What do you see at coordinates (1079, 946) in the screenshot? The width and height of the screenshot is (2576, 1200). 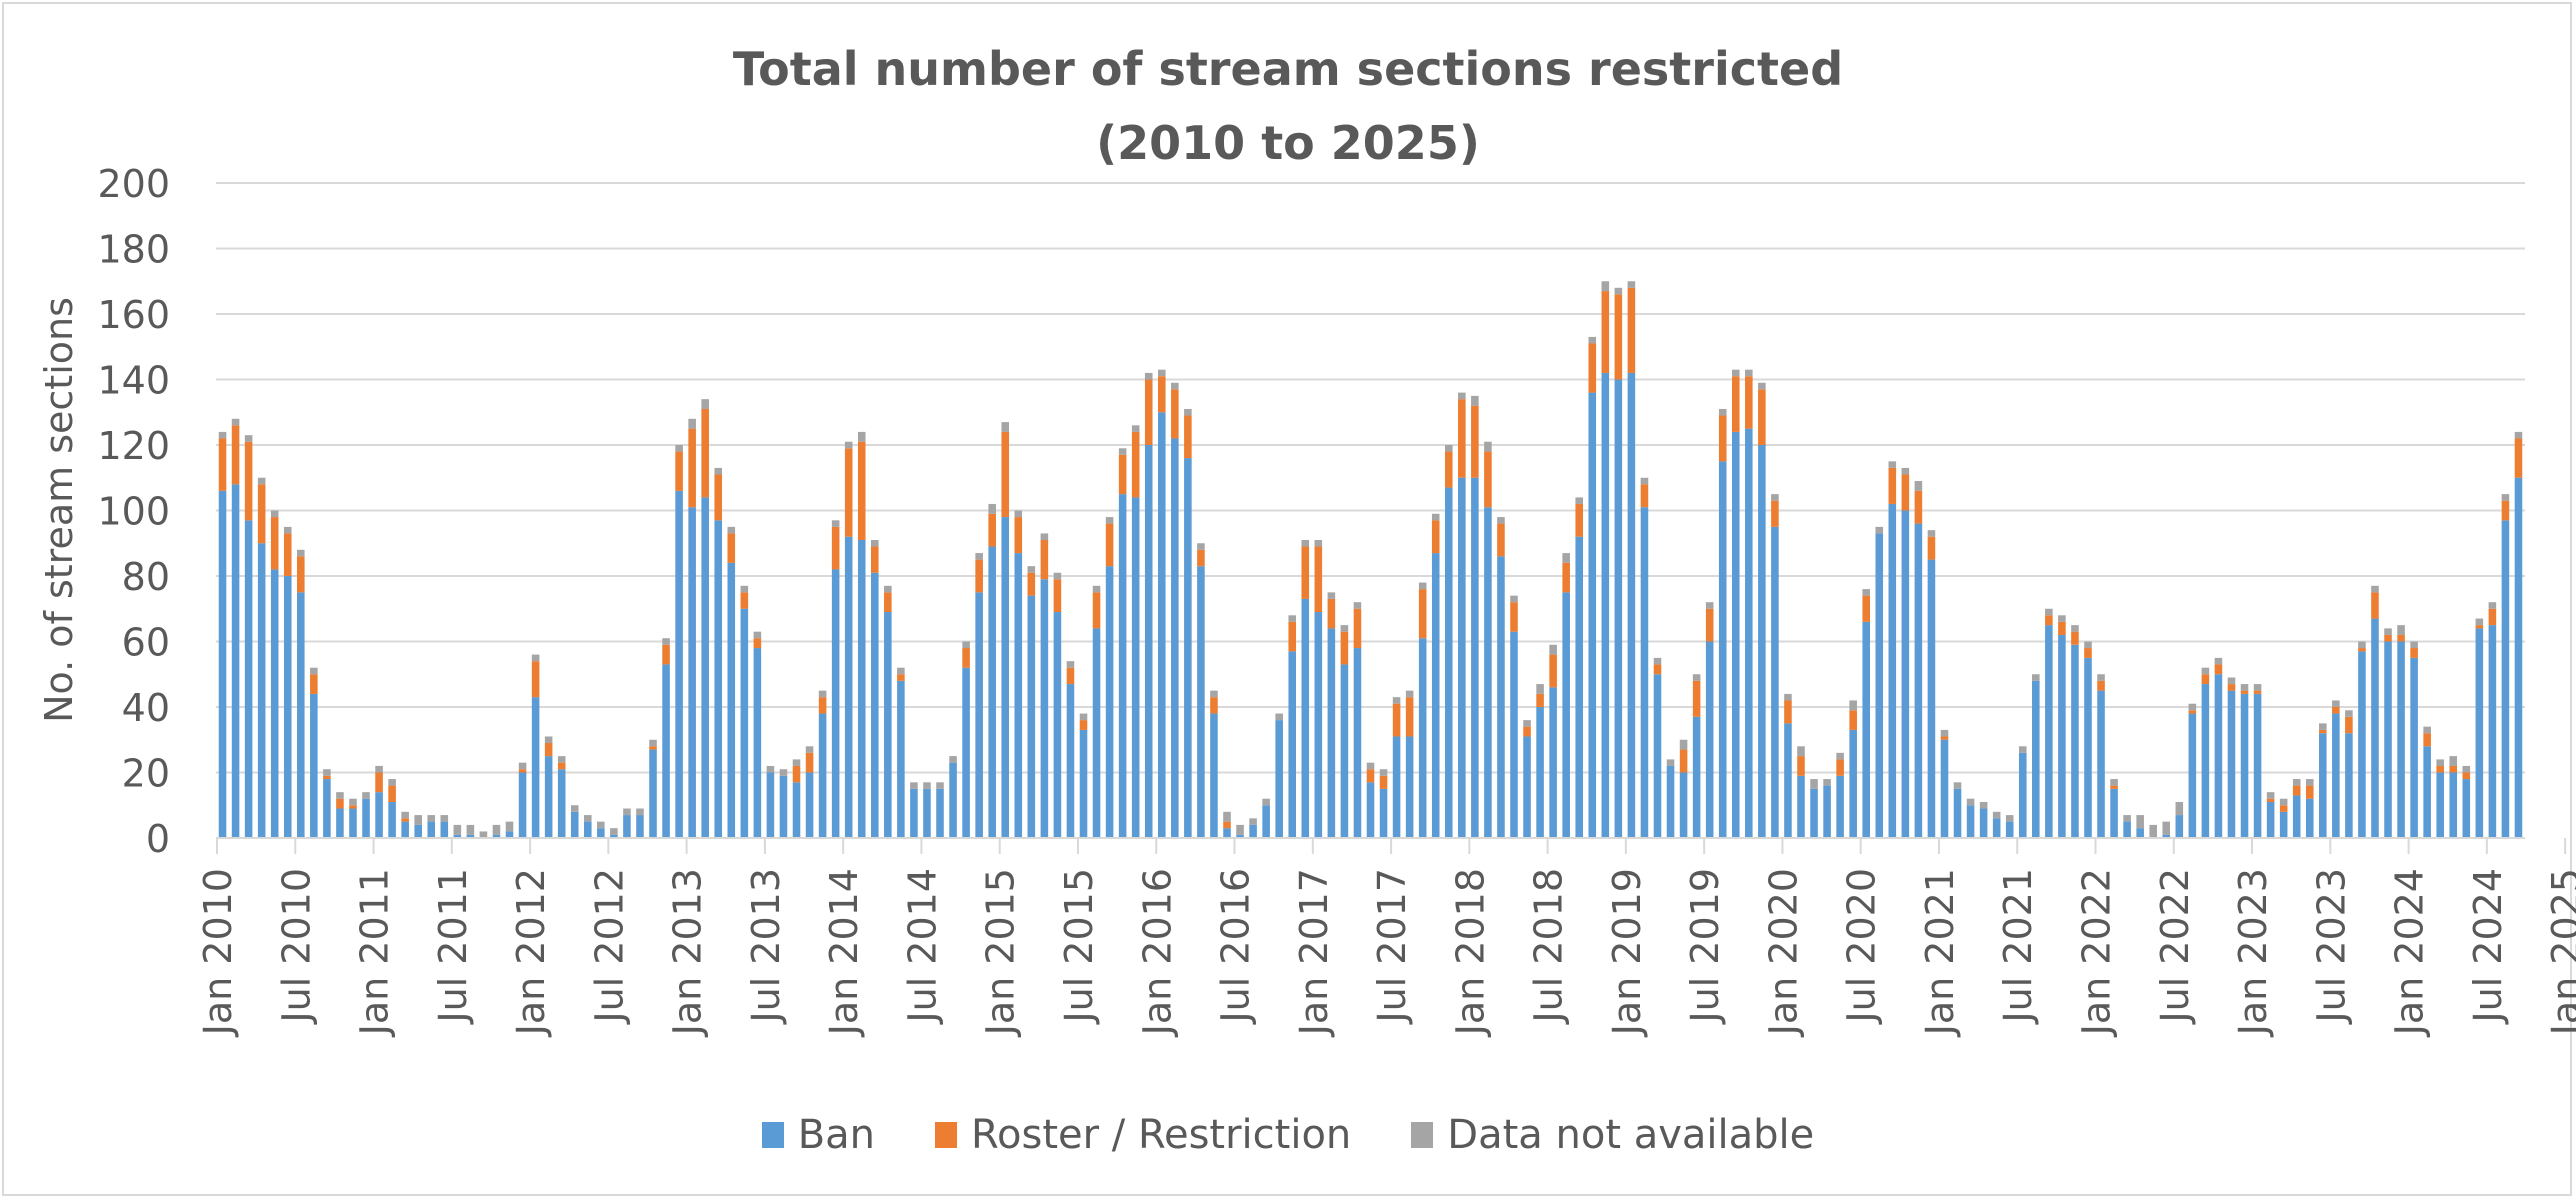 I see `x-tick-label: Jul 2015` at bounding box center [1079, 946].